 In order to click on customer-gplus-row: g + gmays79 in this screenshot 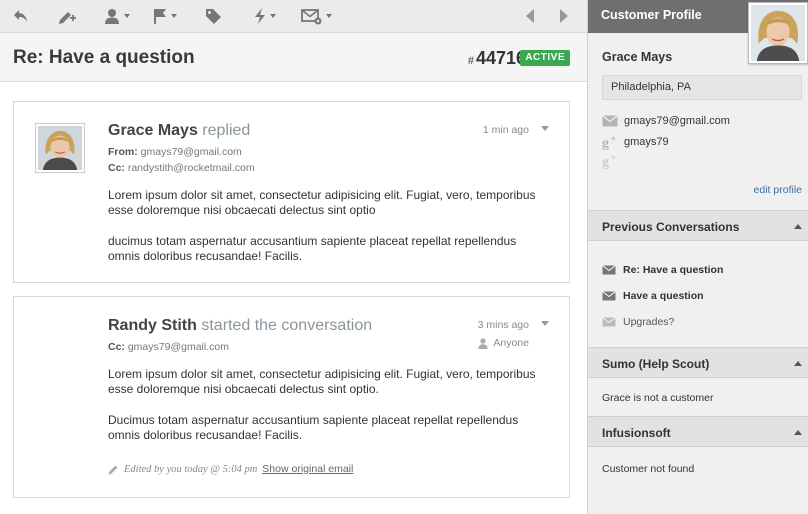, I will do `click(635, 142)`.